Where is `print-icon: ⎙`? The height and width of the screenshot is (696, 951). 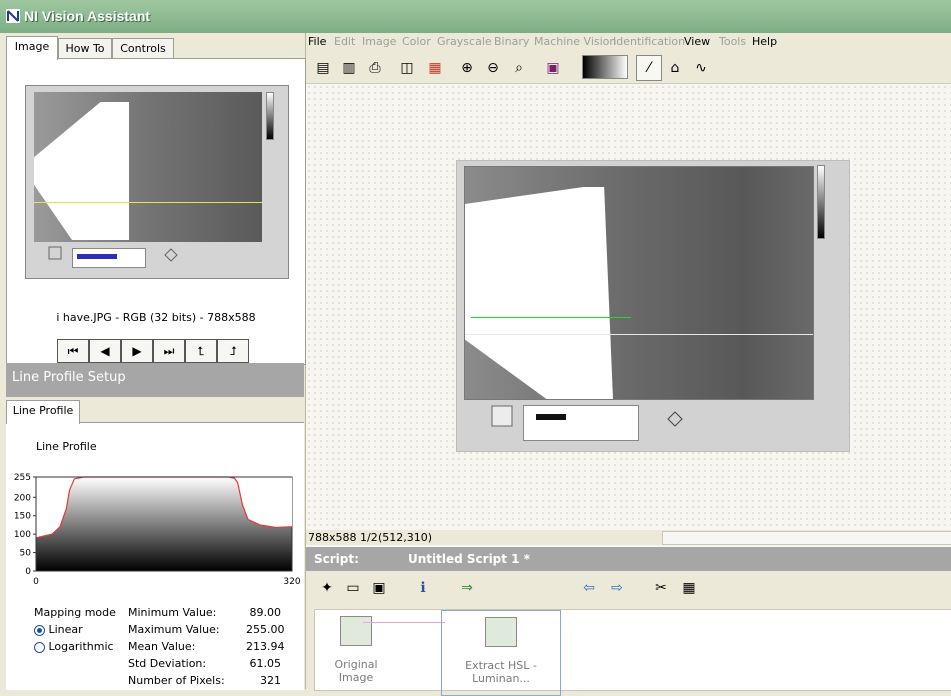 print-icon: ⎙ is located at coordinates (375, 68).